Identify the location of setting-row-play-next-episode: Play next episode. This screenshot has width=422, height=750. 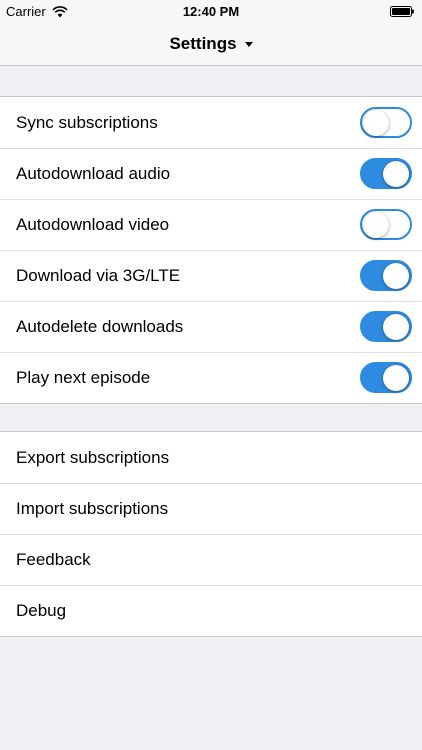
(211, 377).